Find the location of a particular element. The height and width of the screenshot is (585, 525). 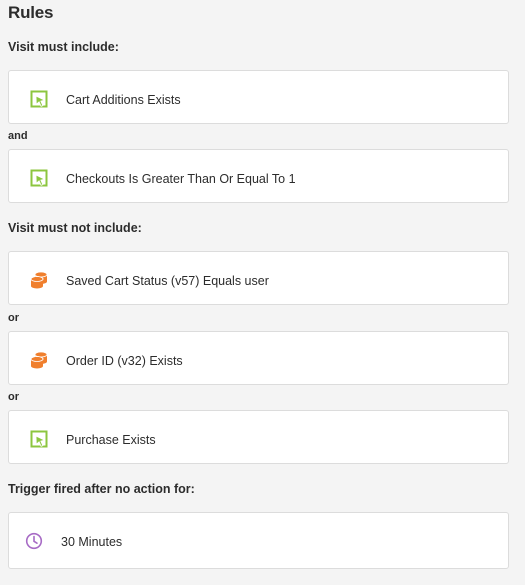

include-section-label: Visit must include: is located at coordinates (63, 47).